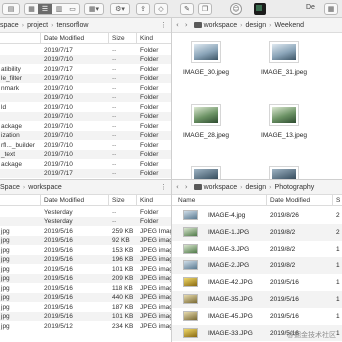 Image resolution: width=342 pixels, height=342 pixels. What do you see at coordinates (85, 69) in the screenshot?
I see `table-row: atibility 2019/7/17 -- Folder` at bounding box center [85, 69].